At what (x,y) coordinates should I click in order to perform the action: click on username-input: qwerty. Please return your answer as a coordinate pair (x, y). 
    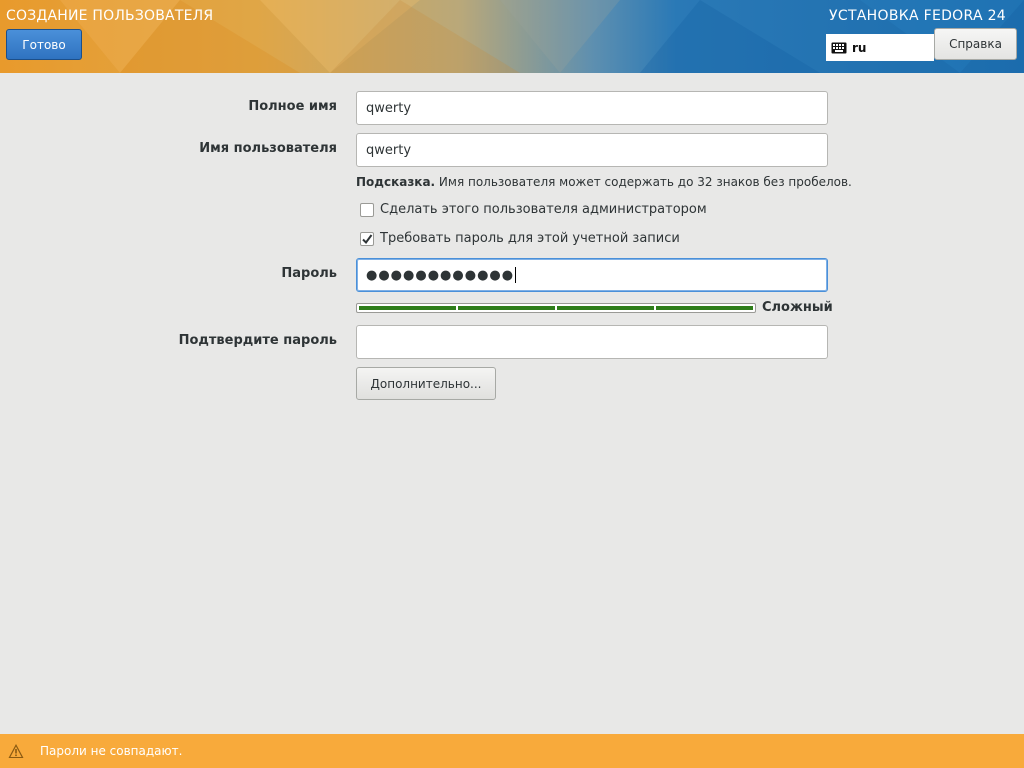
    Looking at the image, I should click on (592, 150).